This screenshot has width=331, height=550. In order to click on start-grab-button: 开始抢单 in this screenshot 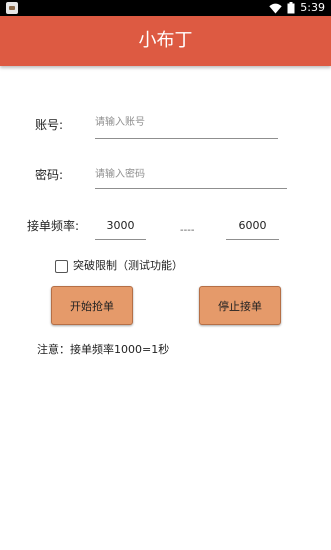, I will do `click(92, 305)`.